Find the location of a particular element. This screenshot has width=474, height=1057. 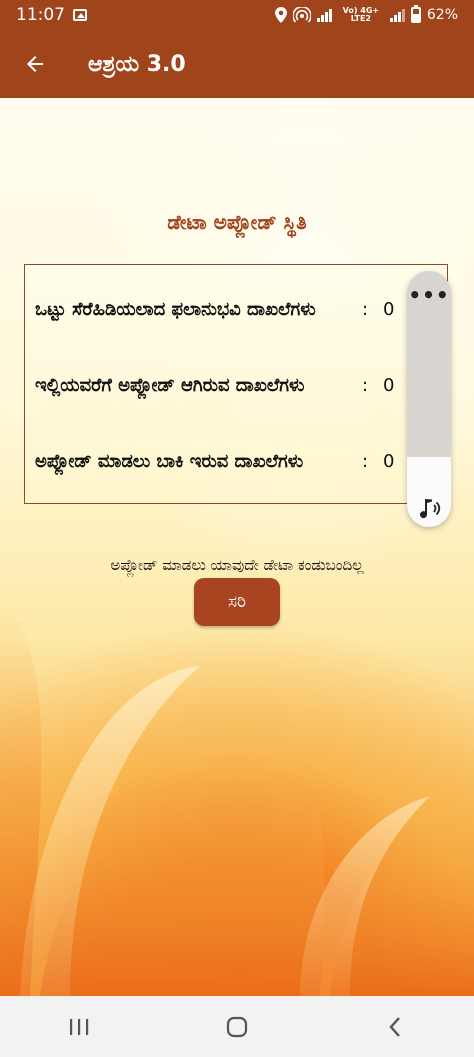

arrow-left-icon is located at coordinates (35, 64).